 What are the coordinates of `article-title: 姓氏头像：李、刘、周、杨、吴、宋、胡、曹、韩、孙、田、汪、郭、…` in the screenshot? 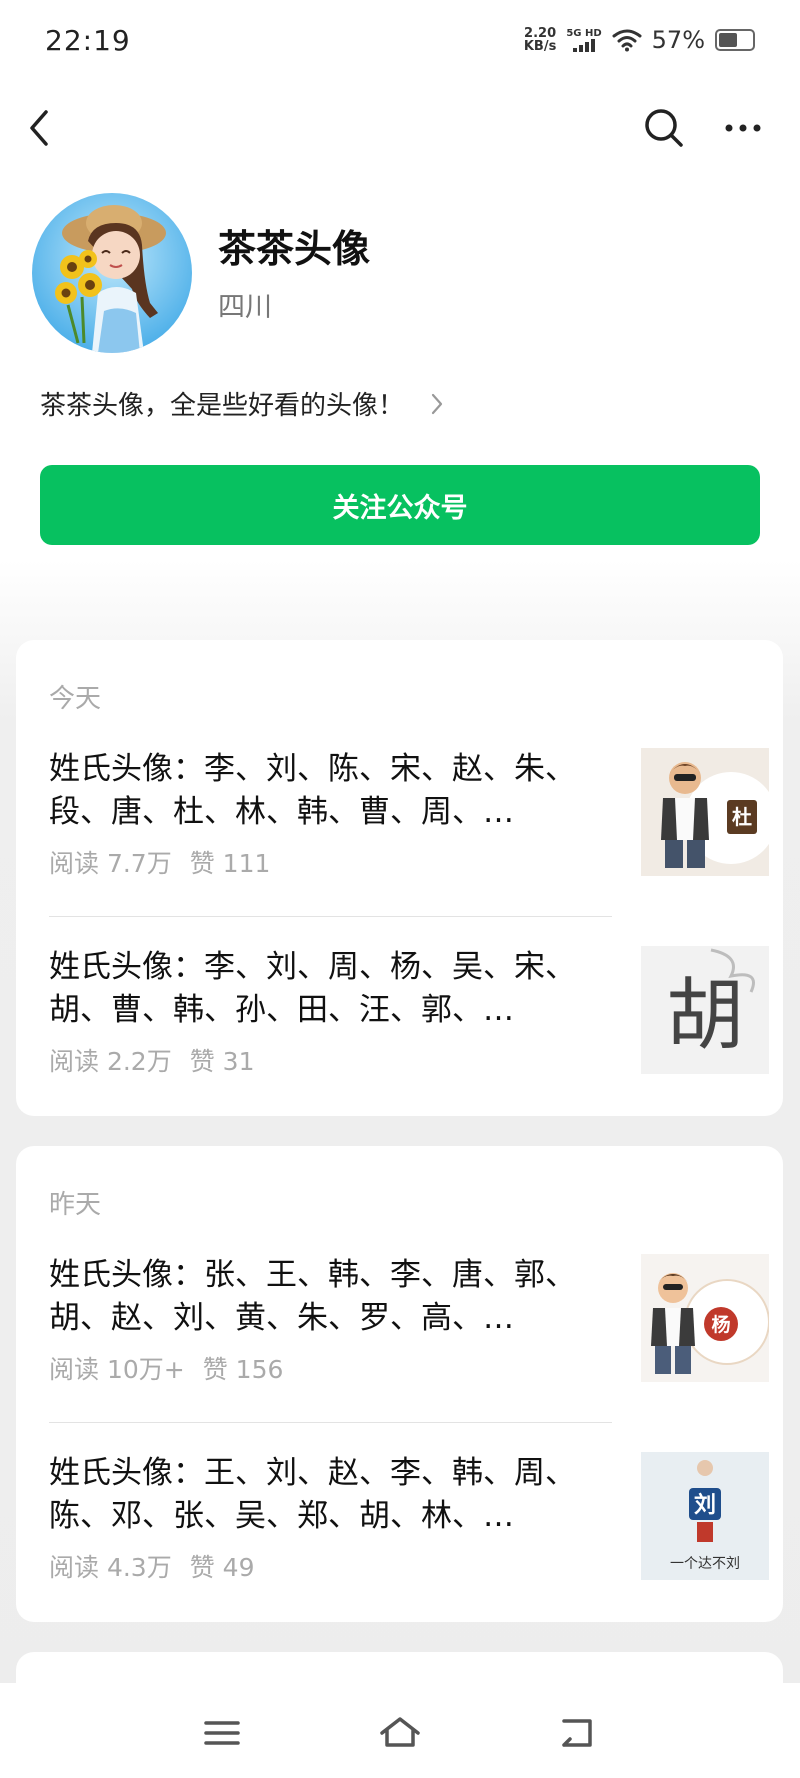 It's located at (312, 988).